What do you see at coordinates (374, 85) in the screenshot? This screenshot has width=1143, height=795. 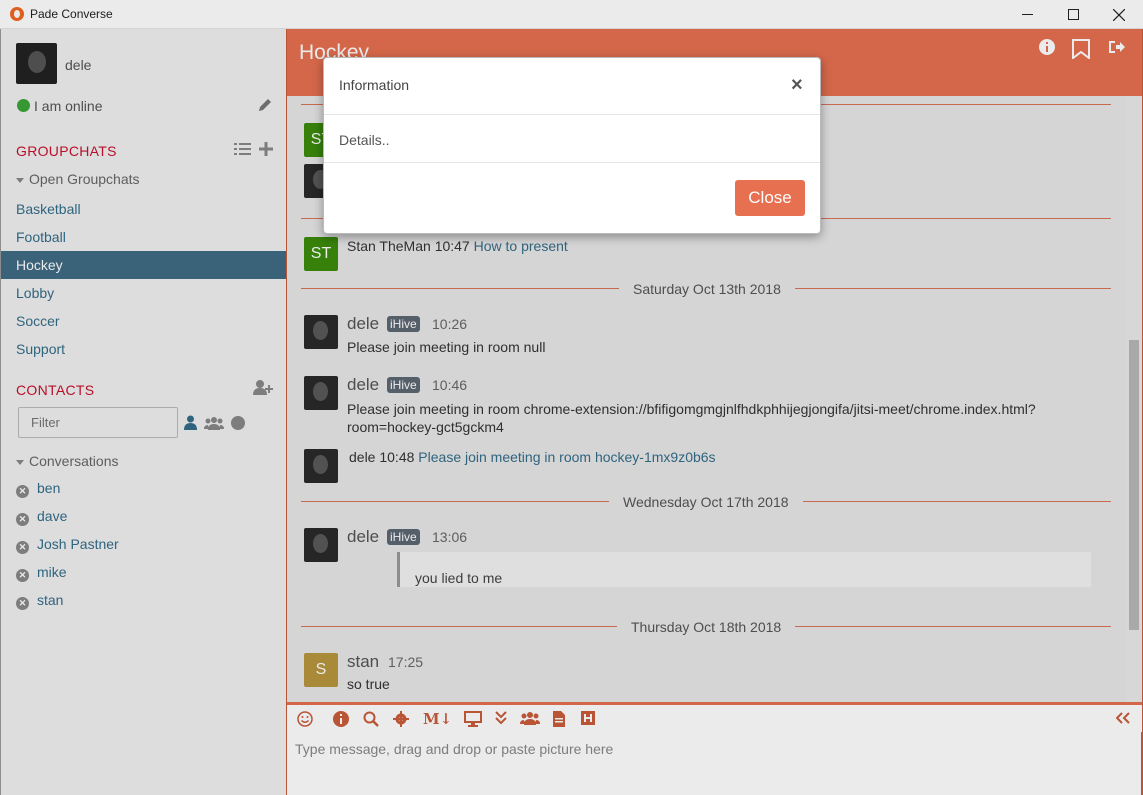 I see `modal-title: Information` at bounding box center [374, 85].